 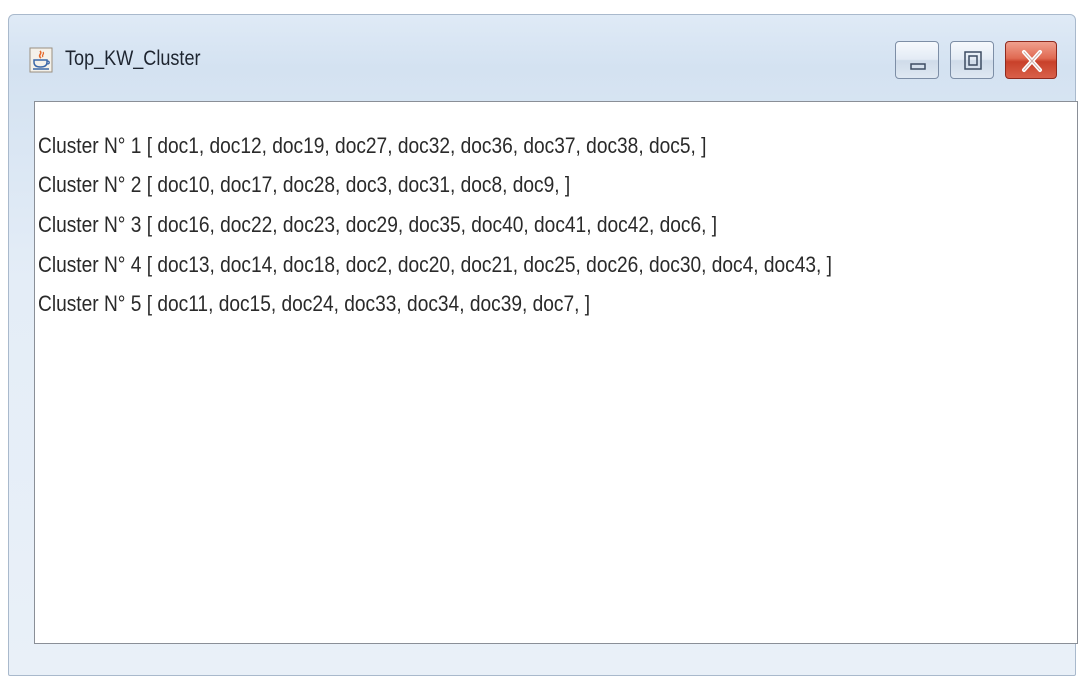 What do you see at coordinates (917, 60) in the screenshot?
I see `minimize-button` at bounding box center [917, 60].